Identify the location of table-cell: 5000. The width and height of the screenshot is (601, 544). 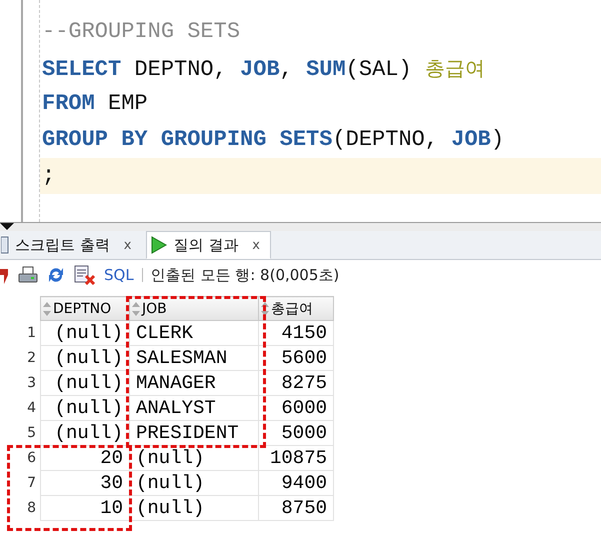
(296, 433).